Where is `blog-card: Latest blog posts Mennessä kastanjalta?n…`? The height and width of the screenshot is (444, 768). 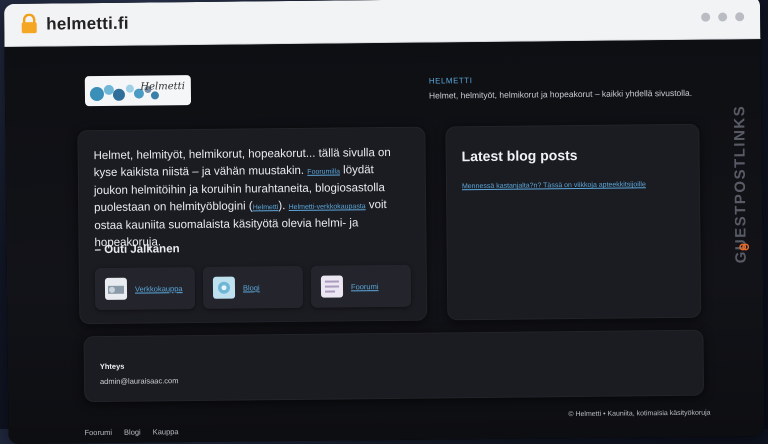 blog-card: Latest blog posts Mennessä kastanjalta?n… is located at coordinates (573, 222).